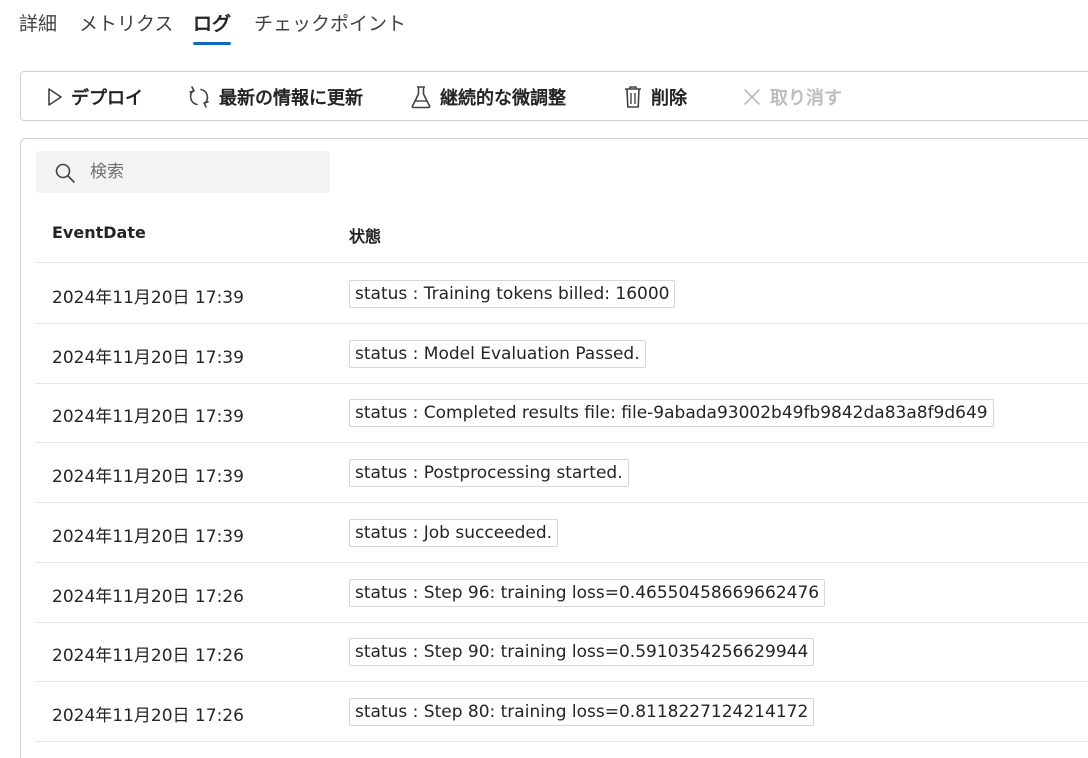 This screenshot has height=758, width=1088. I want to click on delete-label: 削除, so click(669, 98).